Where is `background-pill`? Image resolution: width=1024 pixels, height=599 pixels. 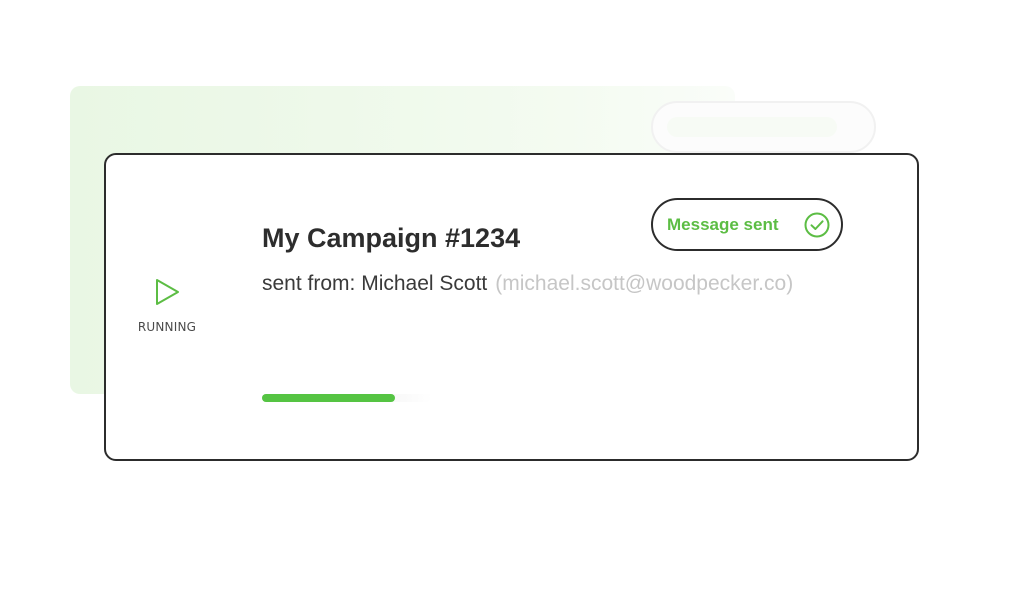 background-pill is located at coordinates (763, 127).